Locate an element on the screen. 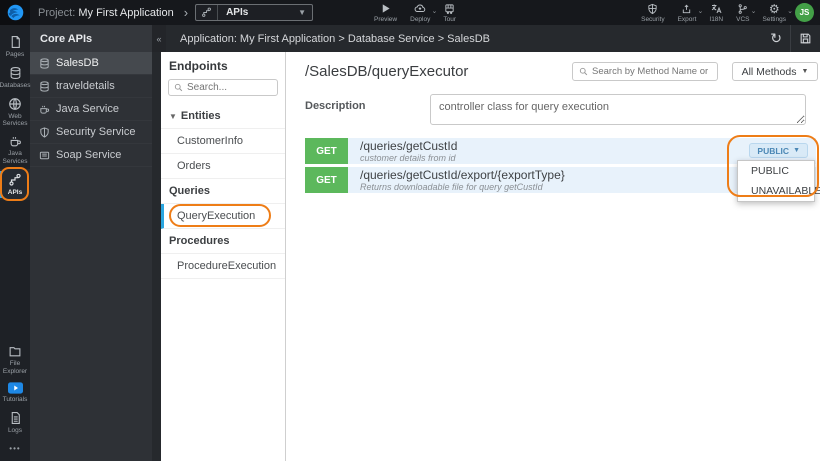 The height and width of the screenshot is (461, 820). export-button: Export ⌄ is located at coordinates (690, 13).